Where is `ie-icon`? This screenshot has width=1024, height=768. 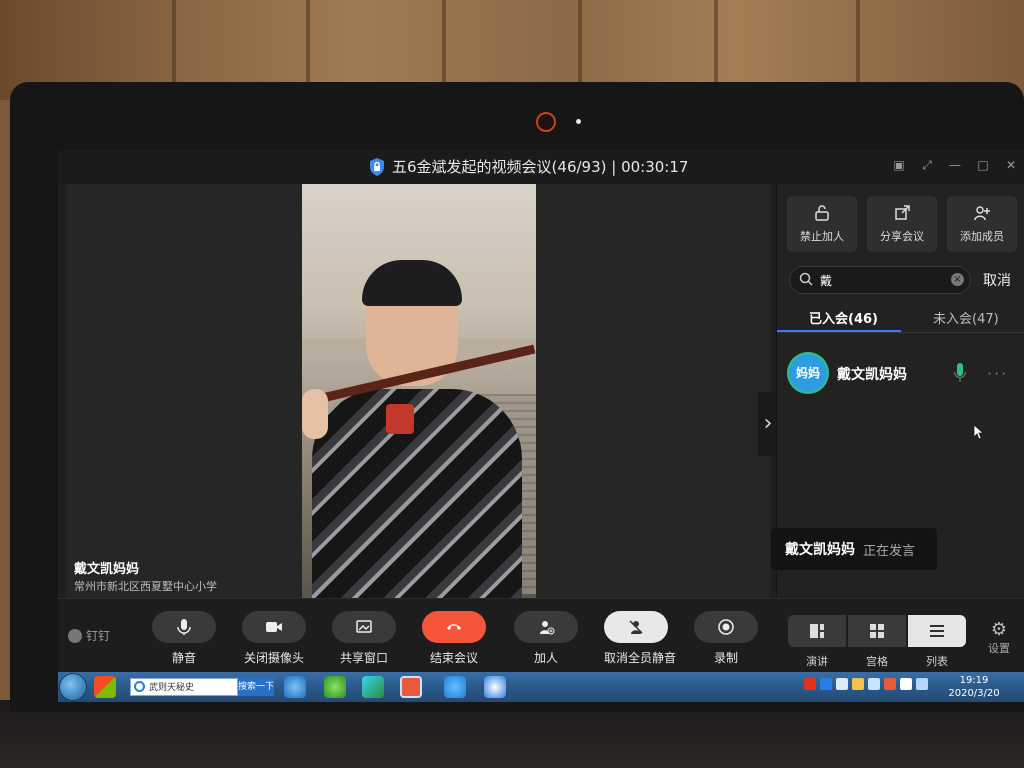 ie-icon is located at coordinates (295, 687).